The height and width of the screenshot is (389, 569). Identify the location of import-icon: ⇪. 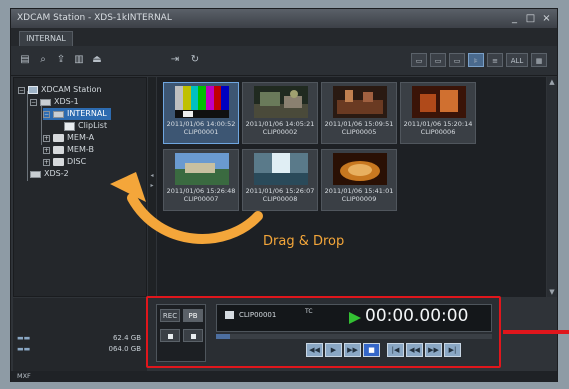
(61, 60).